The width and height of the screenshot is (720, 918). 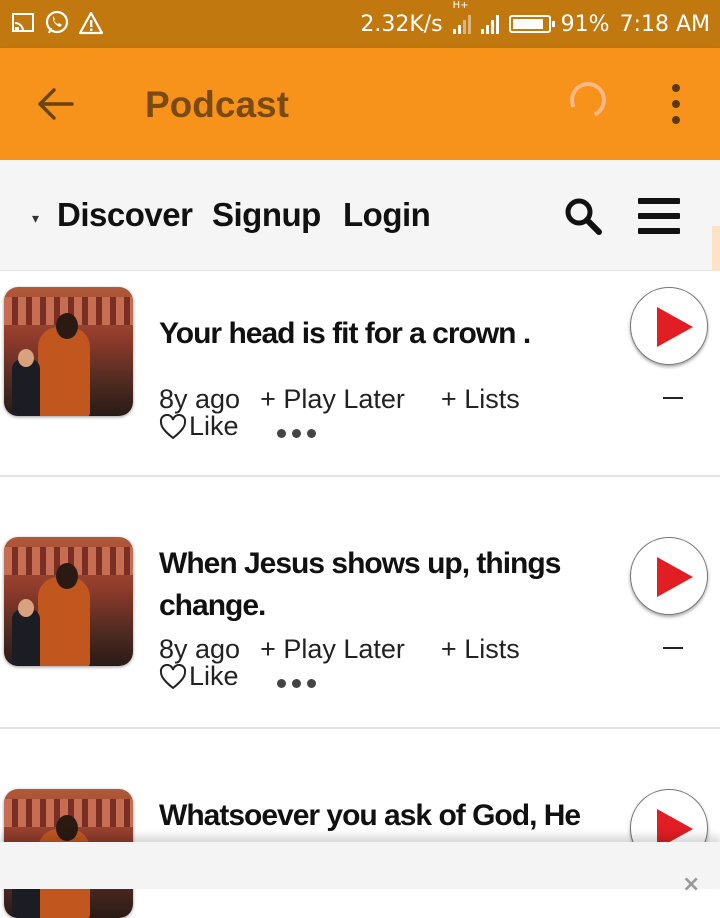 I want to click on whatsapp-icon, so click(x=57, y=23).